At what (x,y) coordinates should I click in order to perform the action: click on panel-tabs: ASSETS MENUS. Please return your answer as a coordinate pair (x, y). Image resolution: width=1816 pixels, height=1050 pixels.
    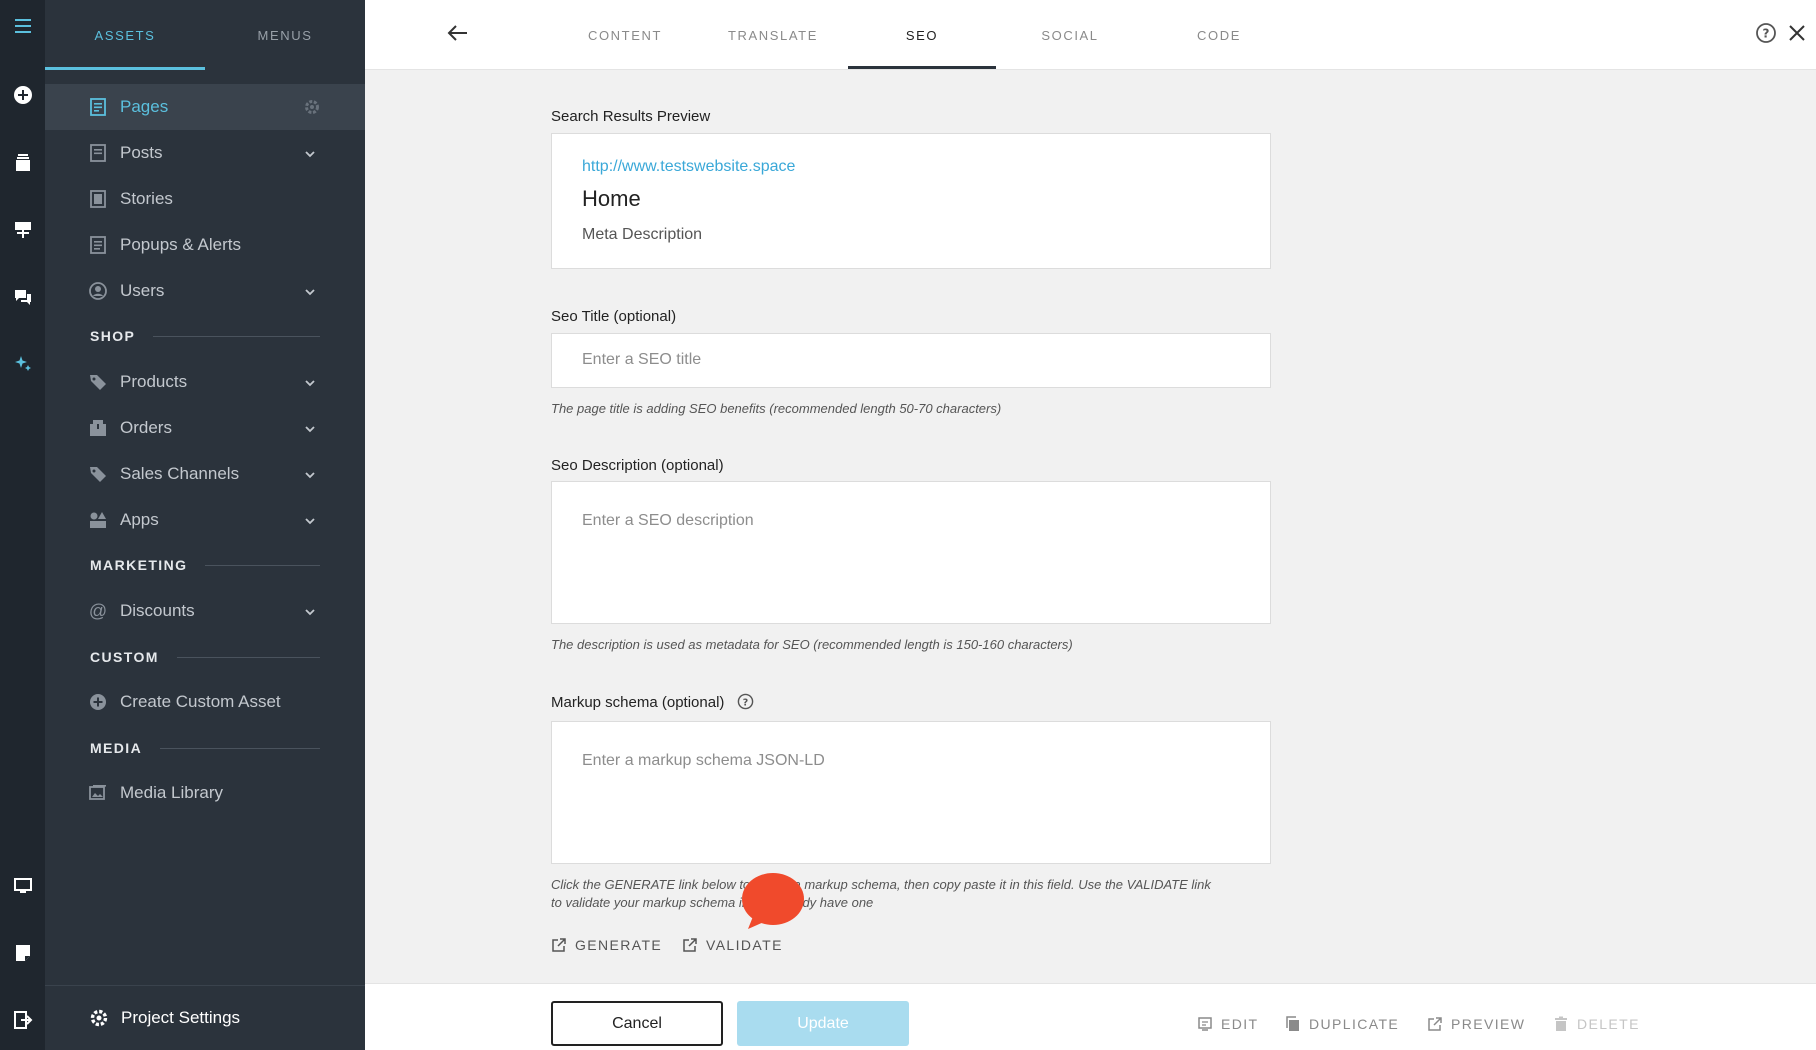
    Looking at the image, I should click on (205, 35).